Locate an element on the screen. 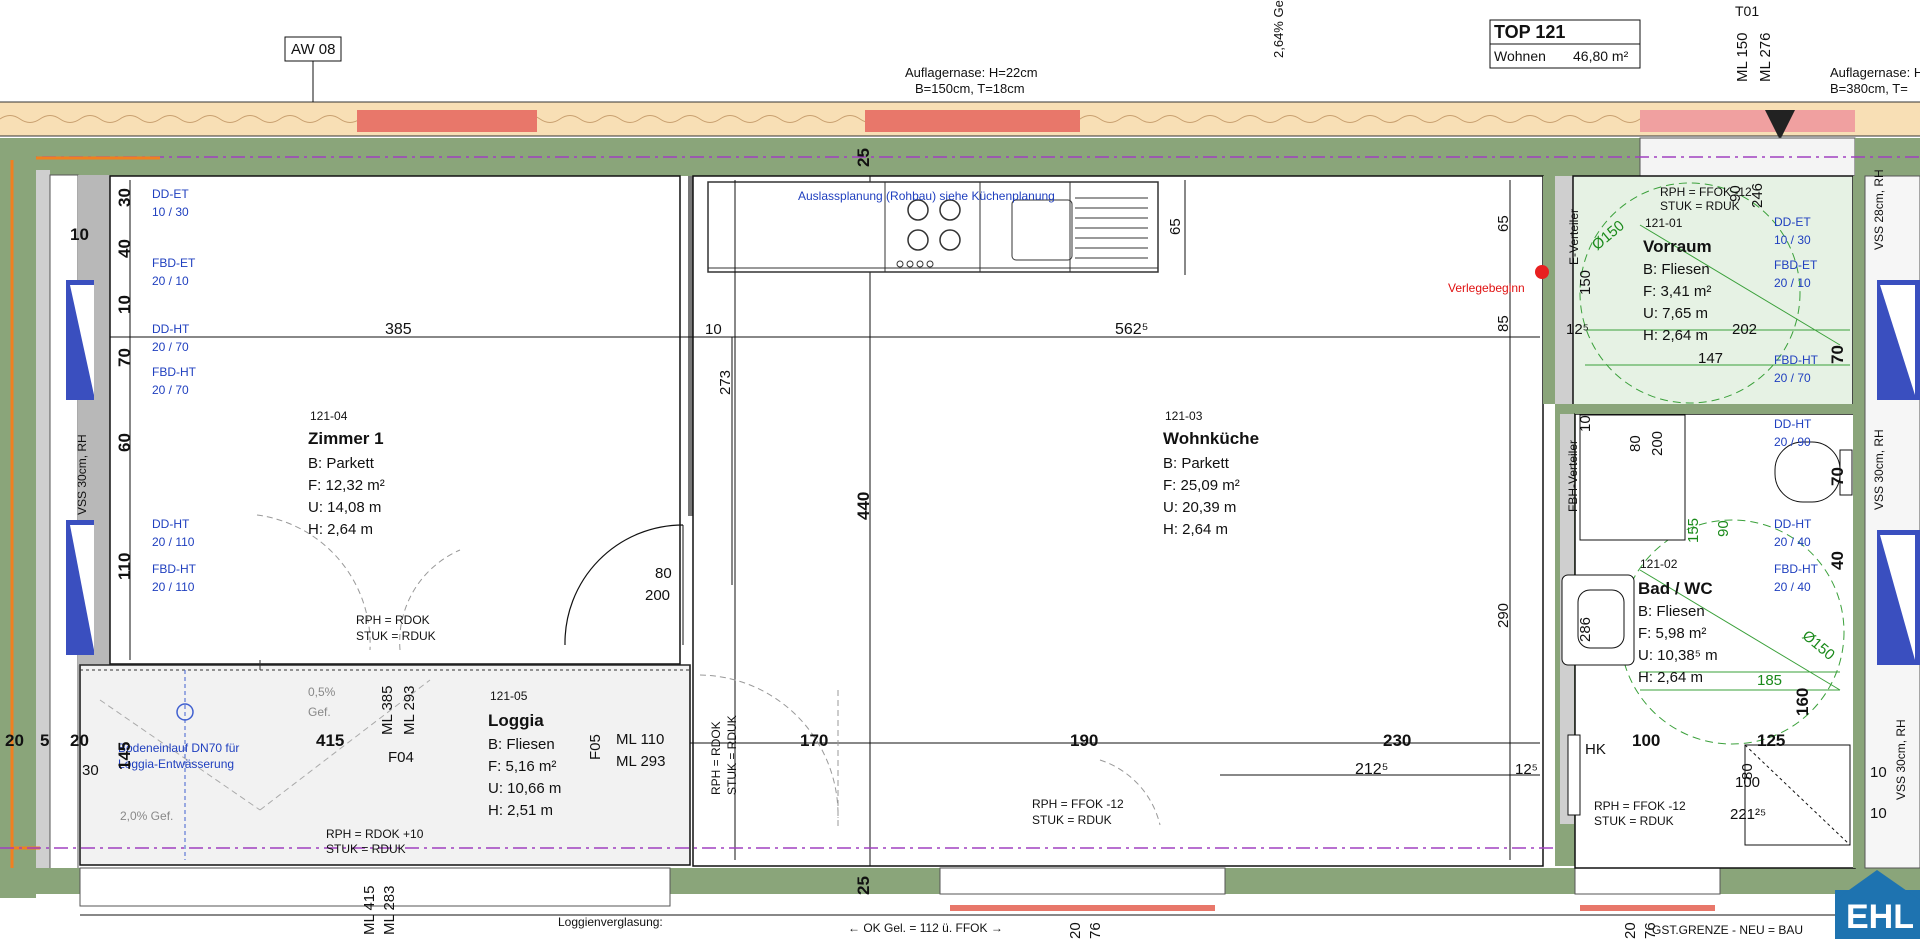 The height and width of the screenshot is (939, 1920). dim-20b: 20 is located at coordinates (79, 740).